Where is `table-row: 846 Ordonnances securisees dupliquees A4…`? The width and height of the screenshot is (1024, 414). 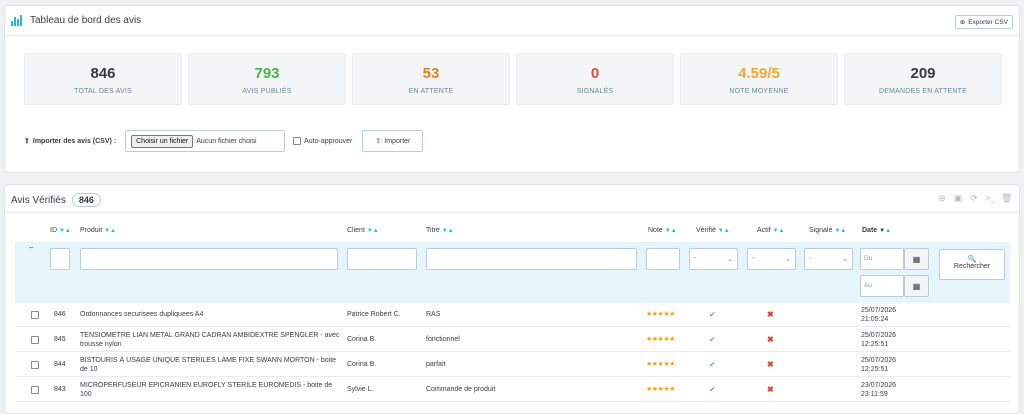 table-row: 846 Ordonnances securisees dupliquees A4… is located at coordinates (512, 314).